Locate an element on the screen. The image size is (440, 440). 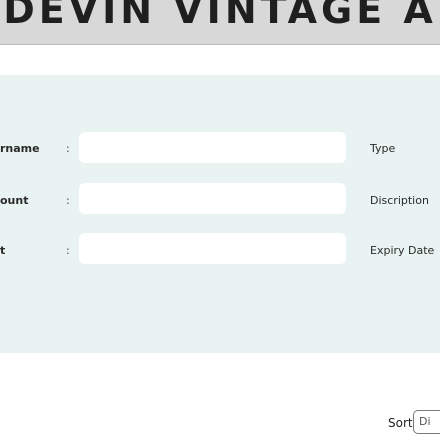
app-header: DEVIN VINTAGE A is located at coordinates (220, 22).